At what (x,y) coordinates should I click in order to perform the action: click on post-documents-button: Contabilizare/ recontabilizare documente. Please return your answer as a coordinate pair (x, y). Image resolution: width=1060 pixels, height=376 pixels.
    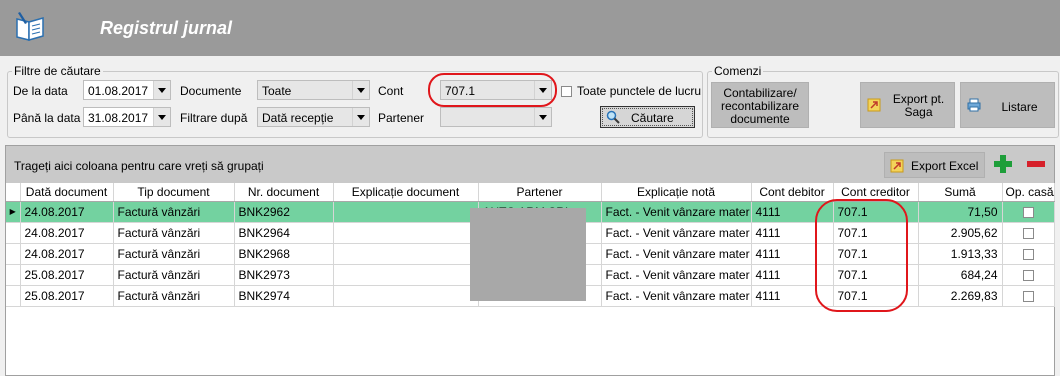
    Looking at the image, I should click on (760, 105).